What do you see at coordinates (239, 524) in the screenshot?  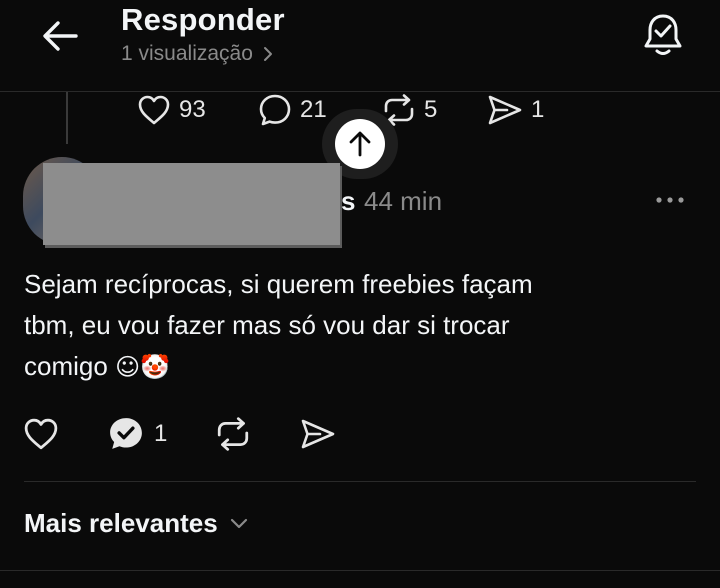 I see `chevron-down-icon` at bounding box center [239, 524].